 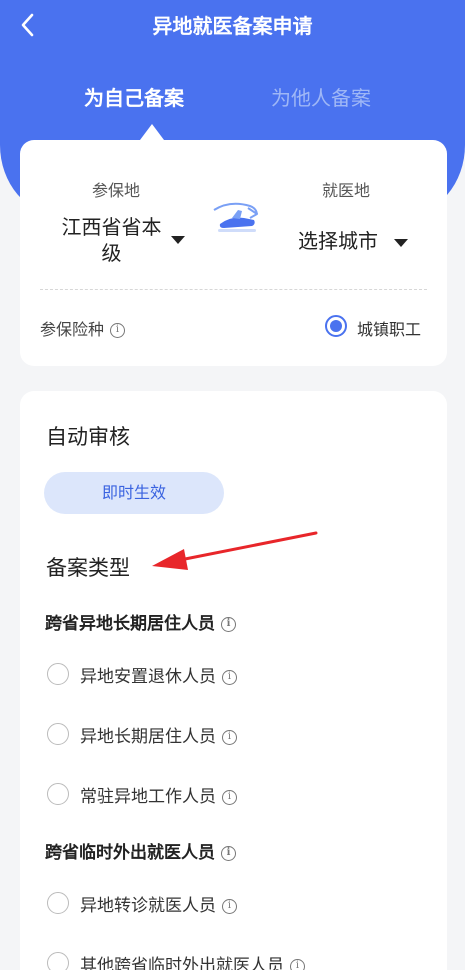 What do you see at coordinates (134, 96) in the screenshot?
I see `tab-self-filing: 为自己备案` at bounding box center [134, 96].